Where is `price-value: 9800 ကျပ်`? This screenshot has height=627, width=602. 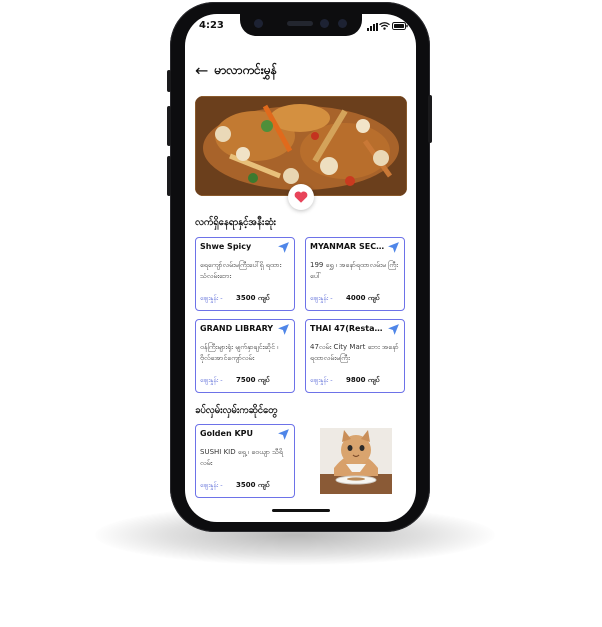 price-value: 9800 ကျပ် is located at coordinates (363, 380).